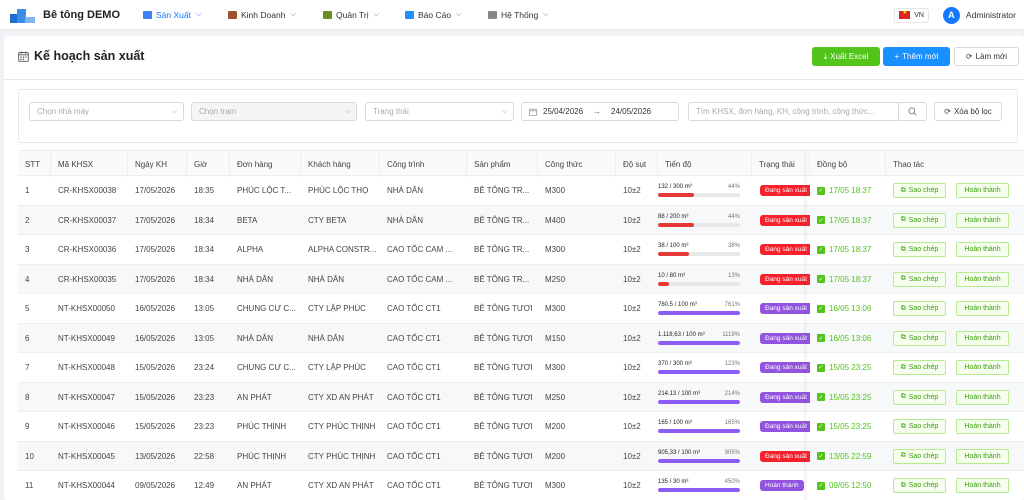 The height and width of the screenshot is (500, 1024). Describe the element at coordinates (732, 482) in the screenshot. I see `progress-percent: 450%` at that location.